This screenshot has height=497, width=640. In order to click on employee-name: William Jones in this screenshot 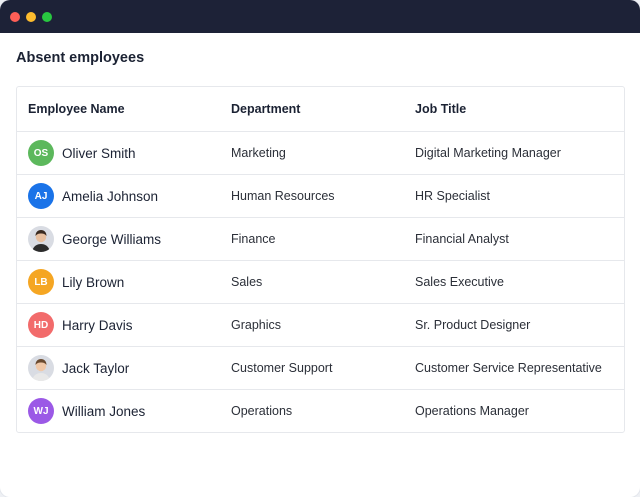, I will do `click(104, 411)`.